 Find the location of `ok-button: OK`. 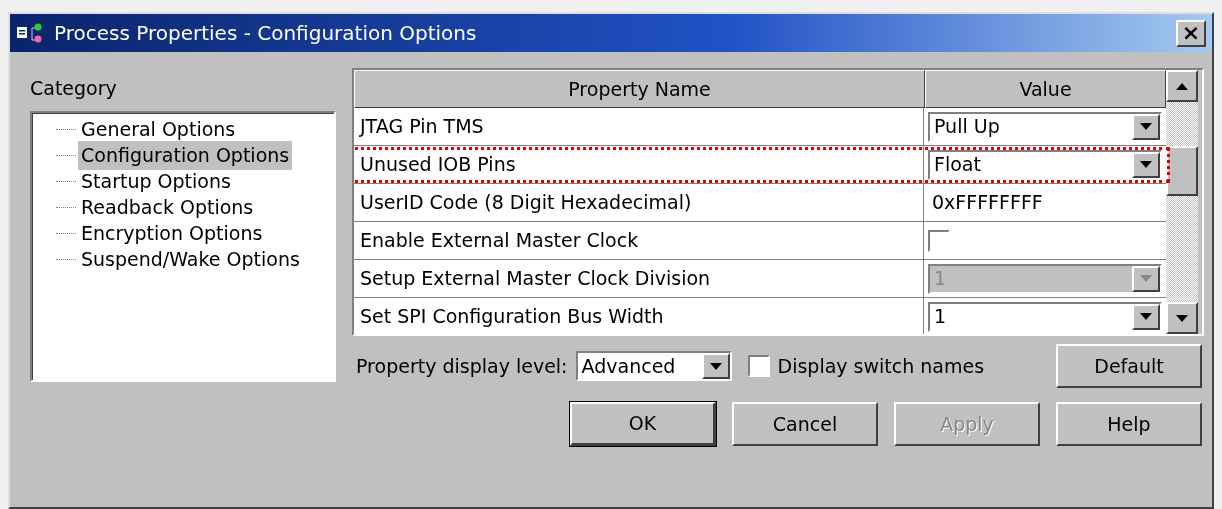

ok-button: OK is located at coordinates (643, 424).